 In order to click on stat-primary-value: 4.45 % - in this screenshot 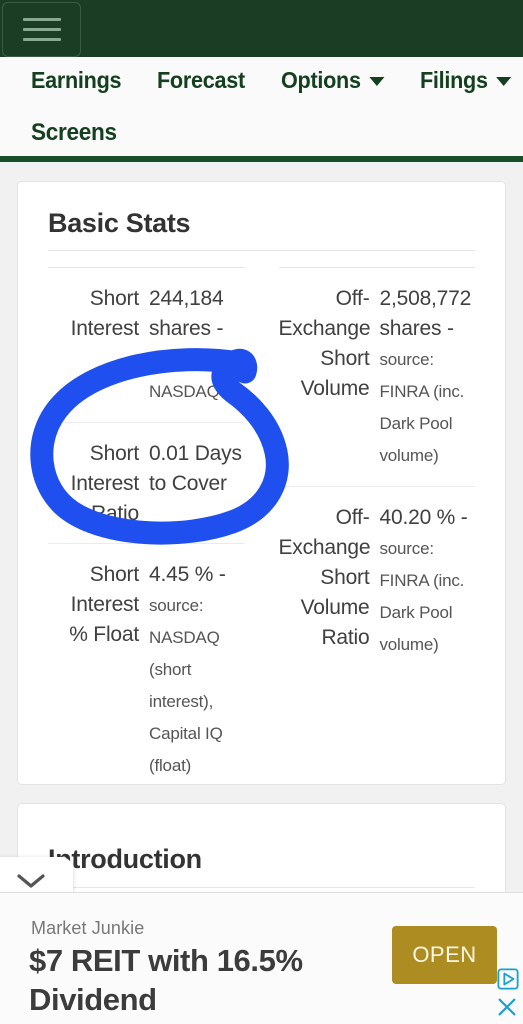, I will do `click(187, 574)`.